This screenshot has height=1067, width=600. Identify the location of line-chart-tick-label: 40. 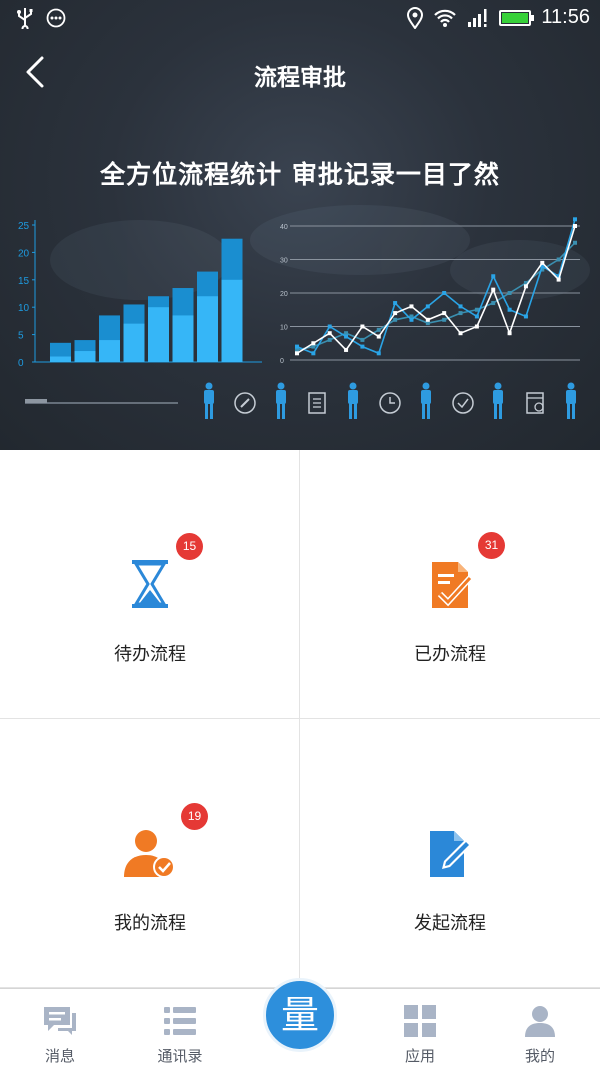
(284, 227).